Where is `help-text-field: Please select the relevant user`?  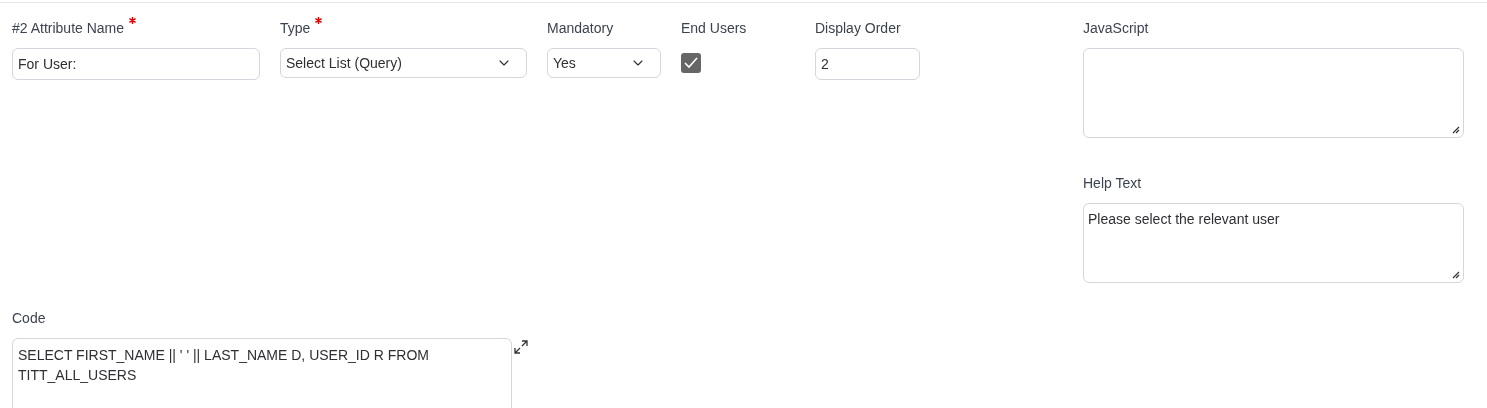 help-text-field: Please select the relevant user is located at coordinates (1273, 243).